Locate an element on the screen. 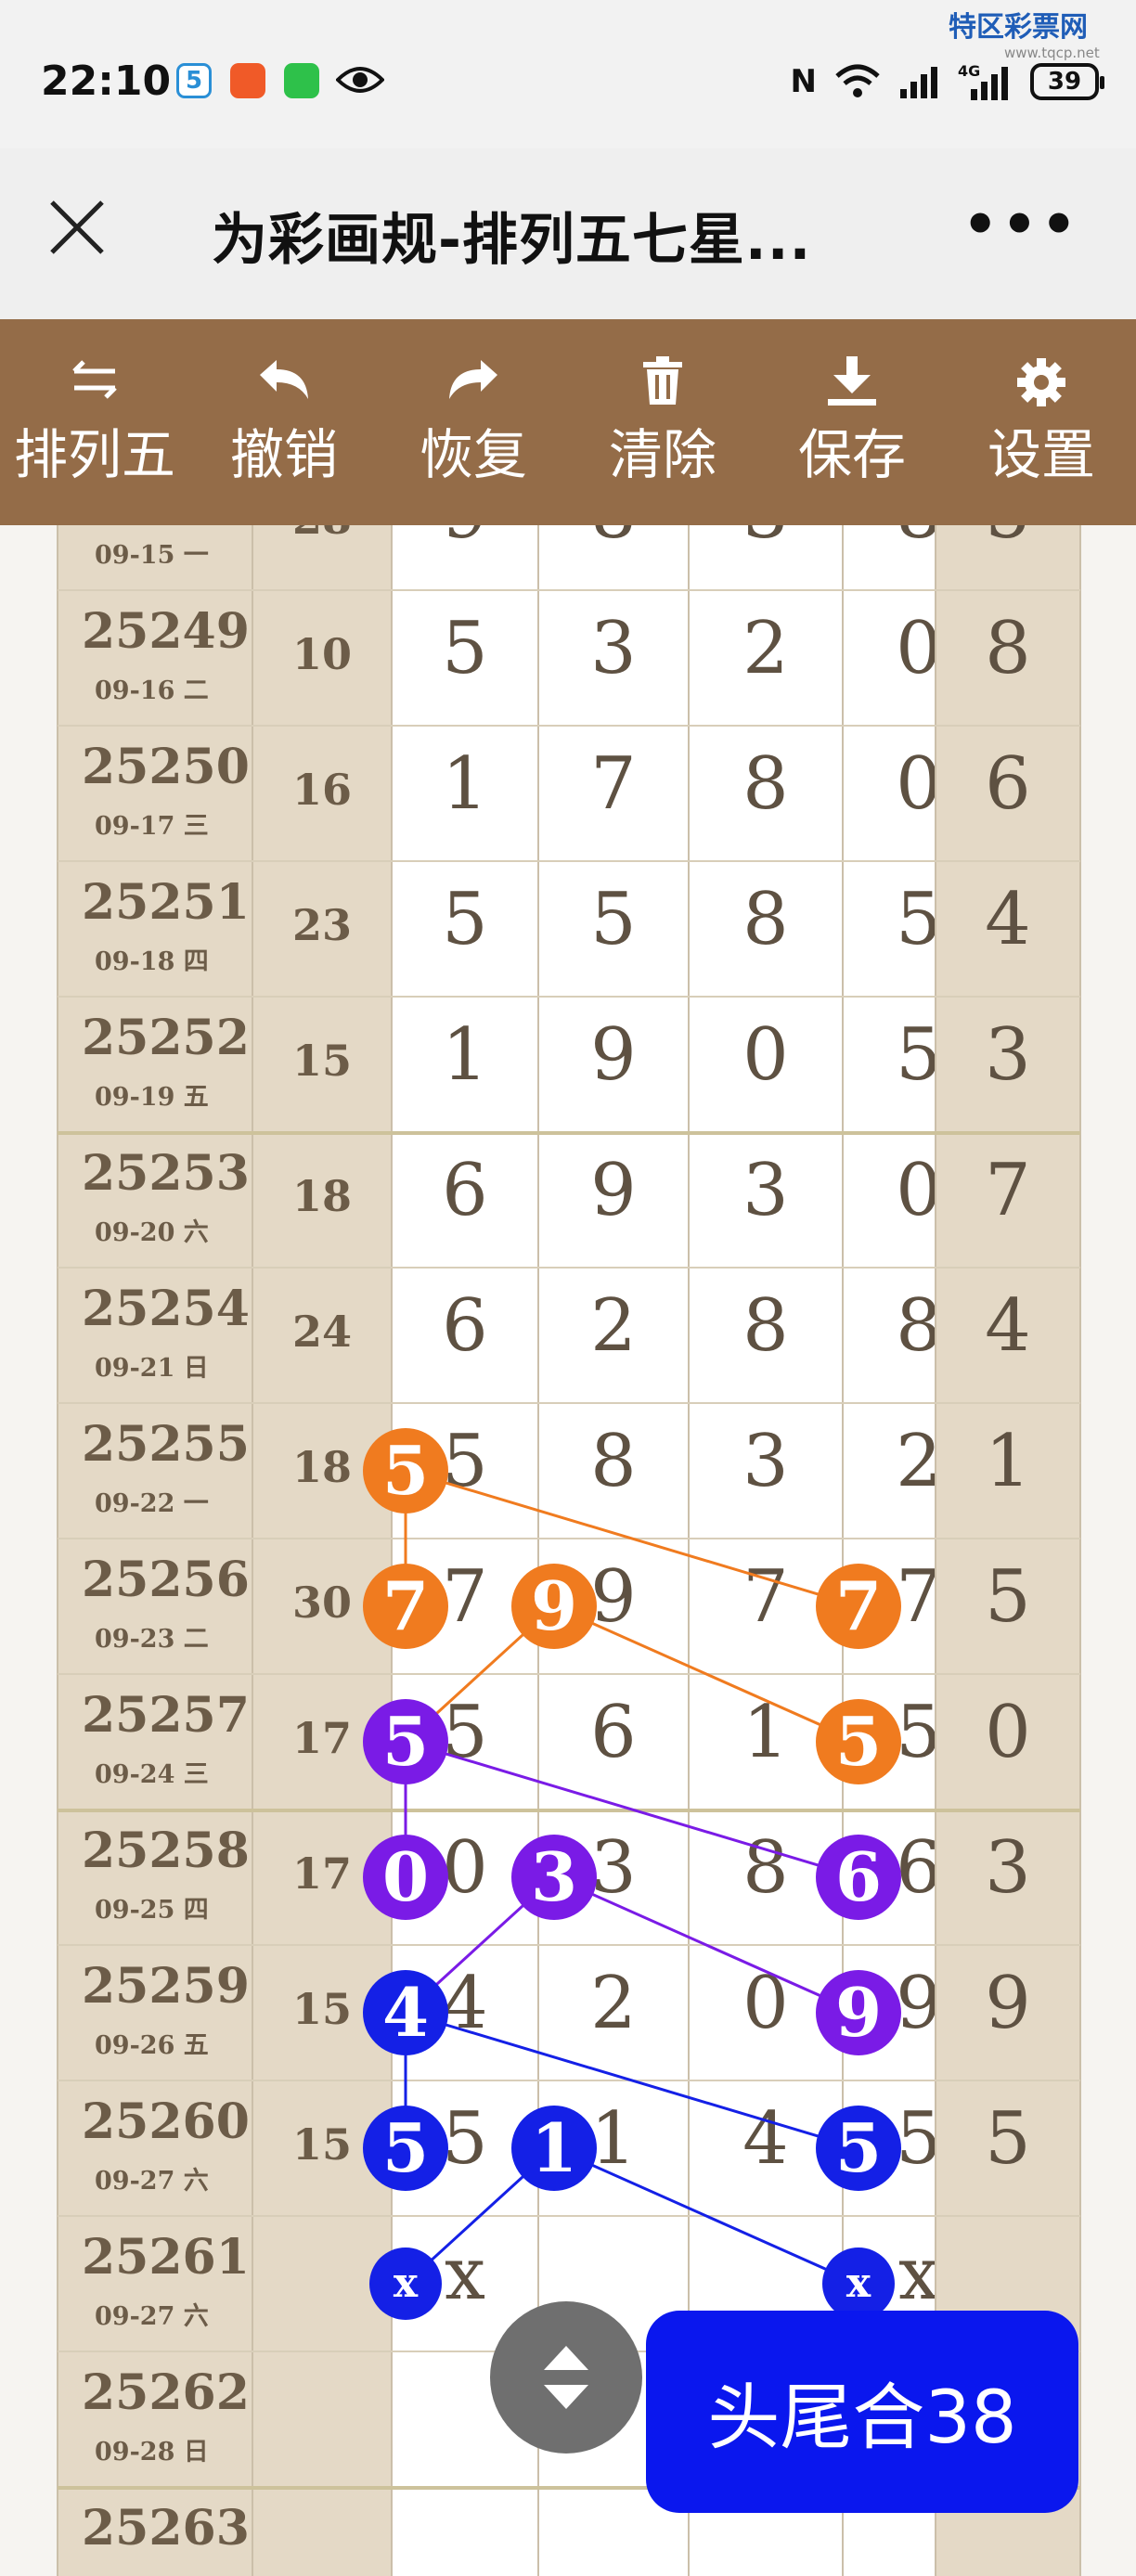 The height and width of the screenshot is (2576, 1136). wechat-icon is located at coordinates (301, 81).